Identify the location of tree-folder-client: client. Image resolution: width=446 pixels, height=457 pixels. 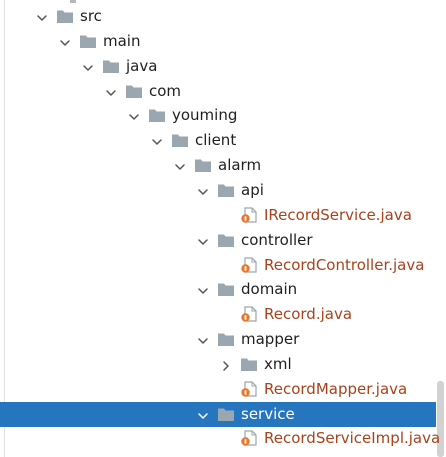
(218, 140).